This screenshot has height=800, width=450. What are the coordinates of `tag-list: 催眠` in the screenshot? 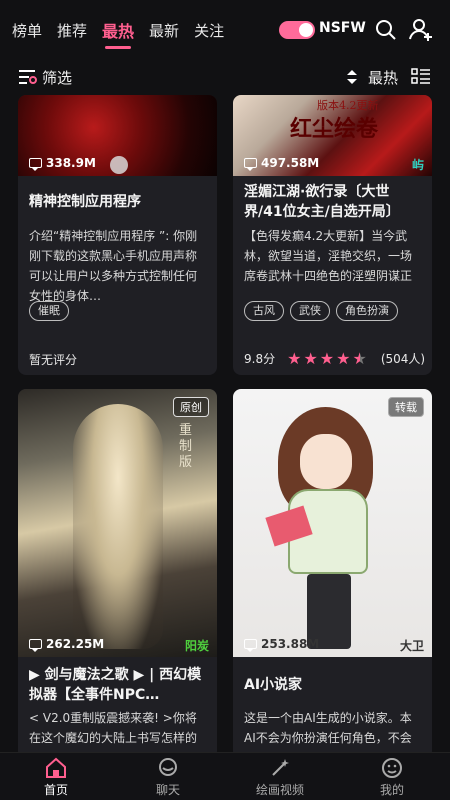 It's located at (49, 311).